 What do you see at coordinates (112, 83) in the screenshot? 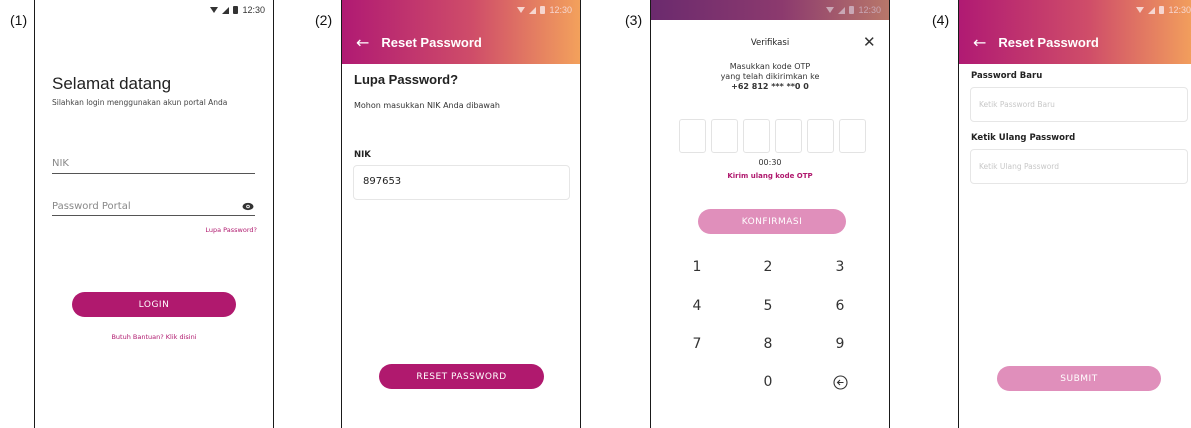
I see `welcome-title: Selamat datang` at bounding box center [112, 83].